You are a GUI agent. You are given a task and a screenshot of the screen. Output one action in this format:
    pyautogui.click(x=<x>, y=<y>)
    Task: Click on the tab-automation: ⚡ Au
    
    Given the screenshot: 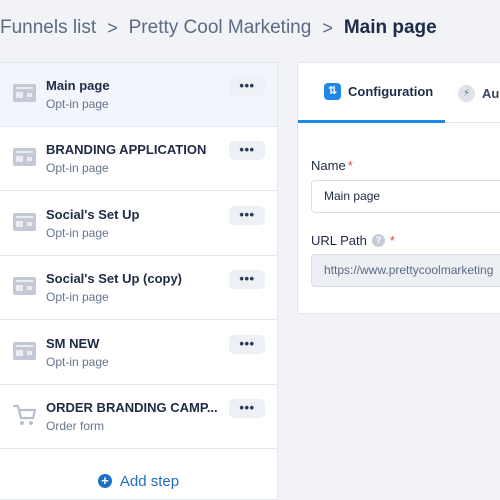 What is the action you would take?
    pyautogui.click(x=478, y=93)
    